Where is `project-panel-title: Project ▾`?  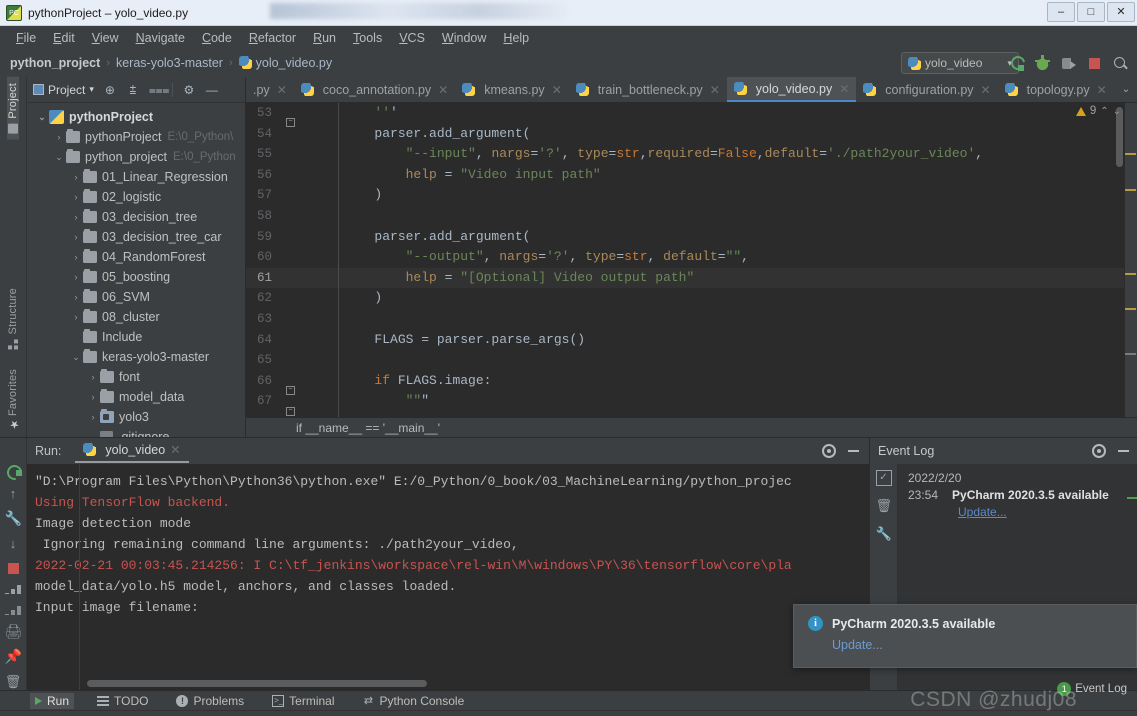 project-panel-title: Project ▾ is located at coordinates (63, 90).